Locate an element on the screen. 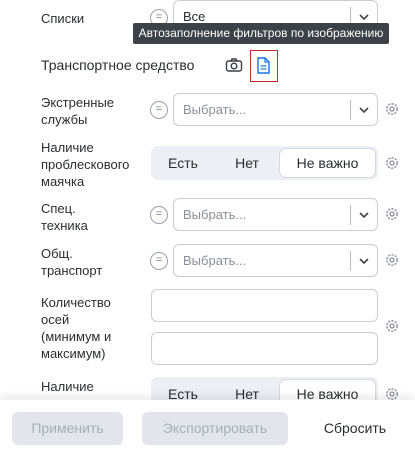 This screenshot has width=415, height=455. special-label-2: техника is located at coordinates (64, 225).